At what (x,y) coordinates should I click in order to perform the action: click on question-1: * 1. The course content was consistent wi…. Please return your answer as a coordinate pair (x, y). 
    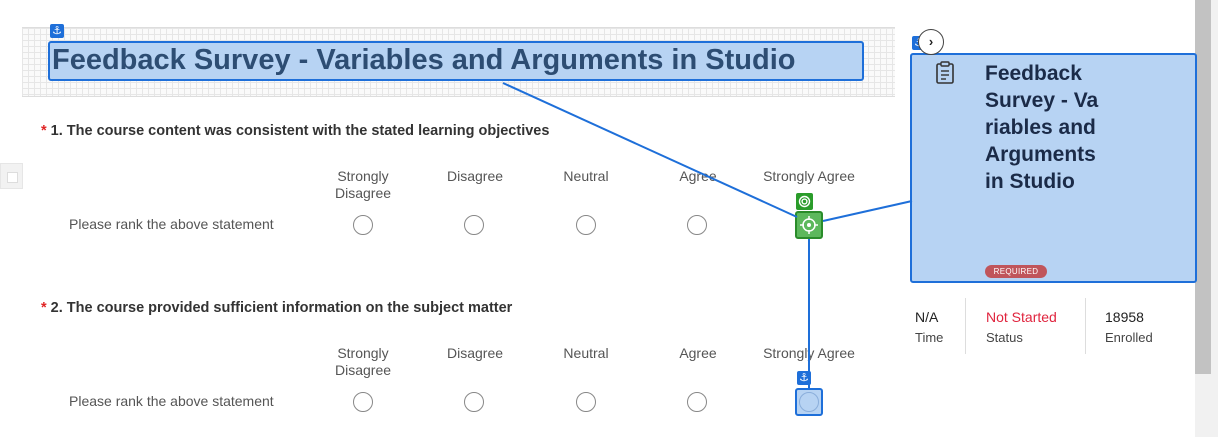
    Looking at the image, I should click on (295, 131).